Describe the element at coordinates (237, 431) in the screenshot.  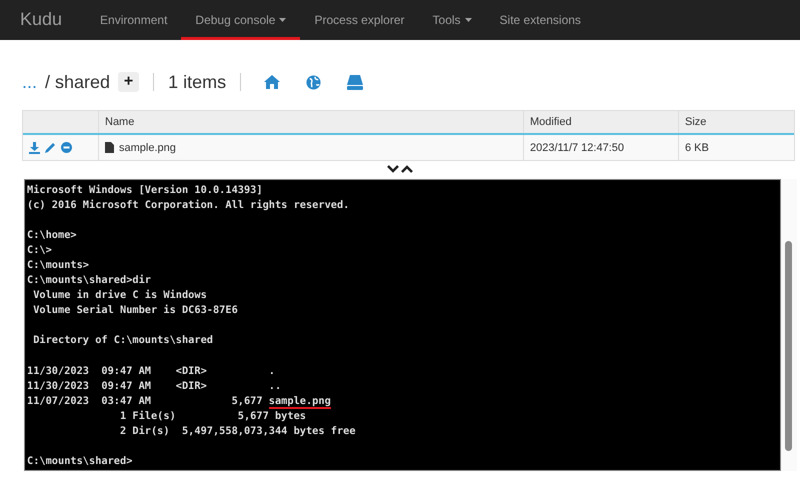
I see `console-line: 2 Dir(s) 5,497,558,073,344 bytes free` at that location.